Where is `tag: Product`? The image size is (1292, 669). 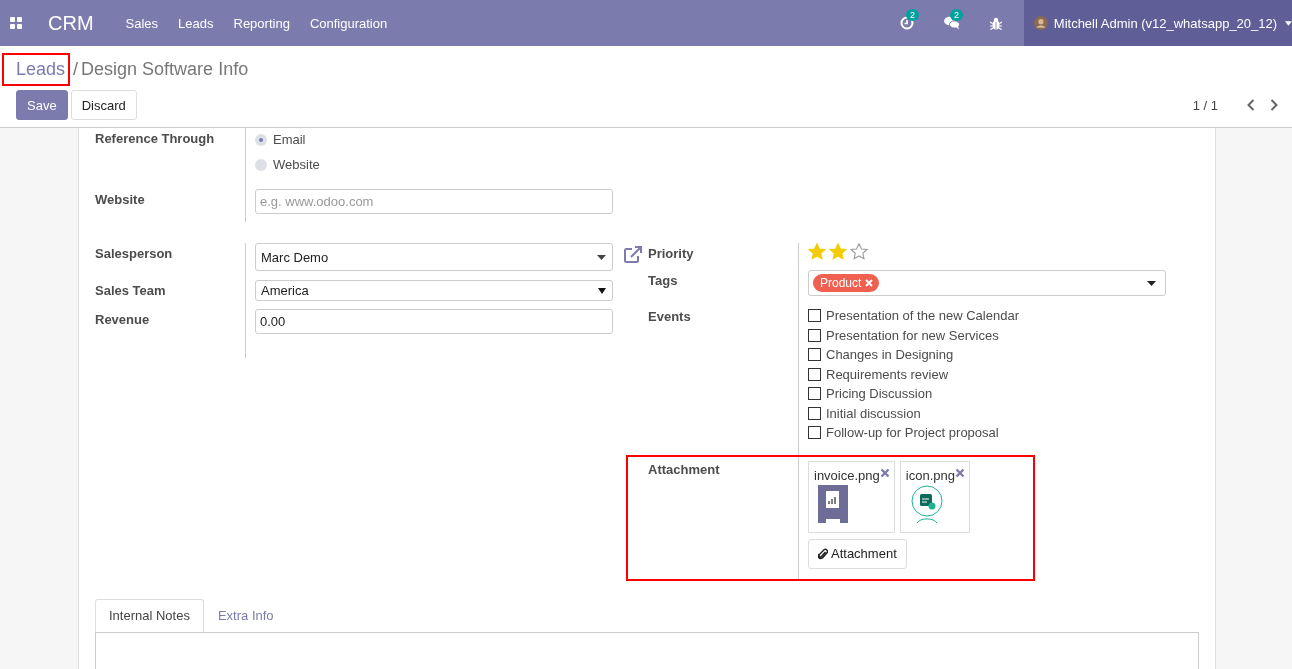 tag: Product is located at coordinates (846, 283).